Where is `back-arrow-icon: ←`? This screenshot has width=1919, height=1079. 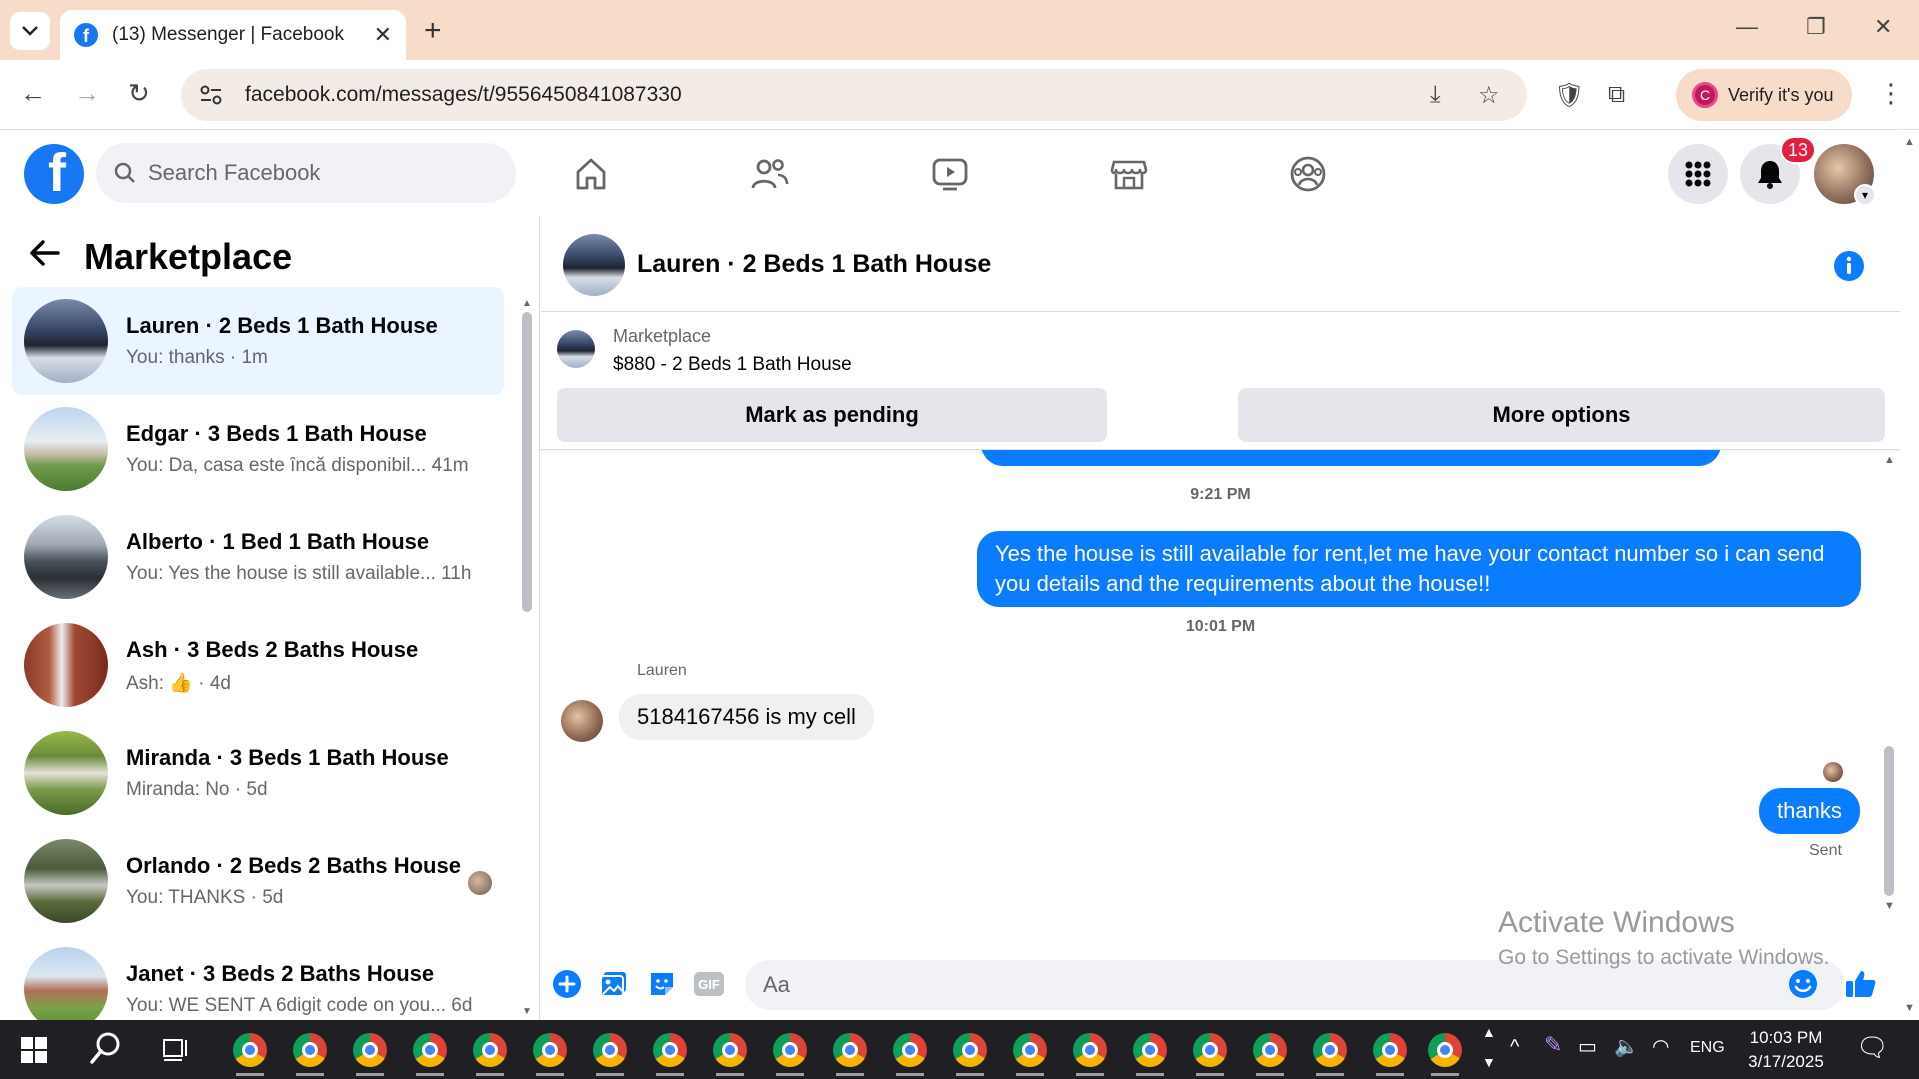 back-arrow-icon: ← is located at coordinates (33, 93).